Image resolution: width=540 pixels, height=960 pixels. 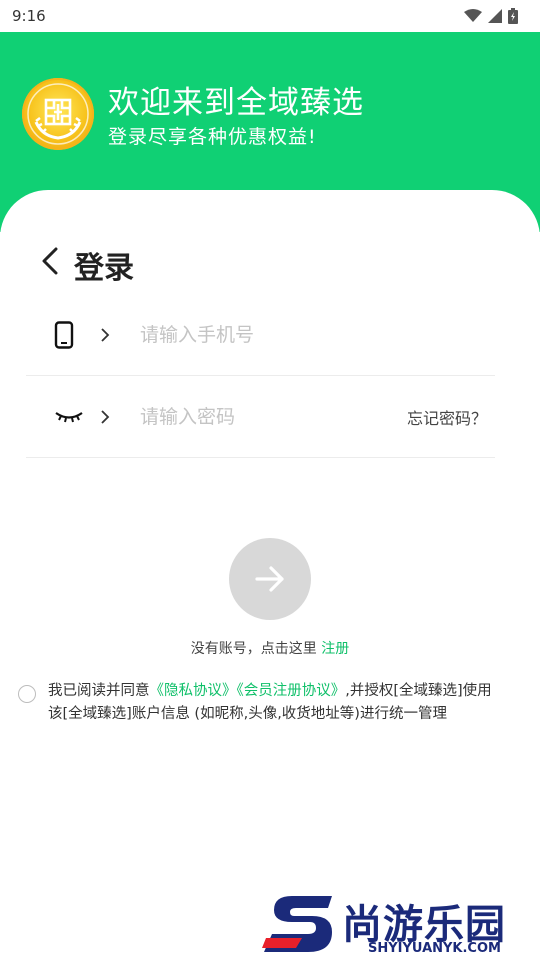 I want to click on signal-icon, so click(x=495, y=16).